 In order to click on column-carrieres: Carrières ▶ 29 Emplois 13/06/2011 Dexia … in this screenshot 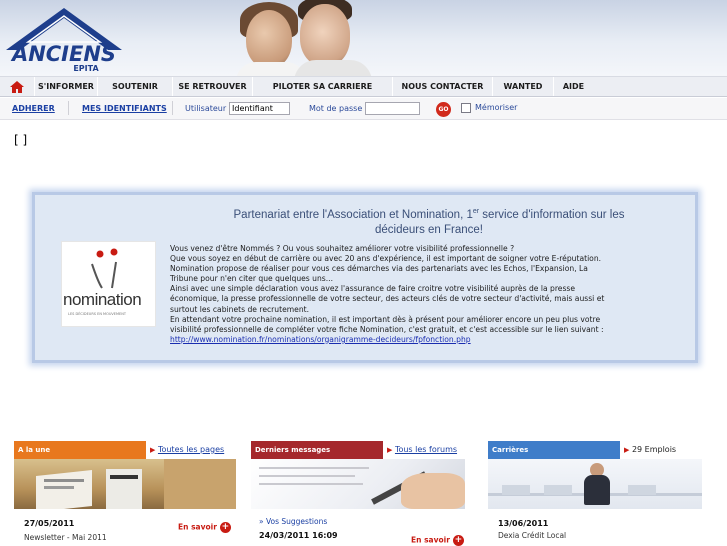, I will do `click(607, 493)`.